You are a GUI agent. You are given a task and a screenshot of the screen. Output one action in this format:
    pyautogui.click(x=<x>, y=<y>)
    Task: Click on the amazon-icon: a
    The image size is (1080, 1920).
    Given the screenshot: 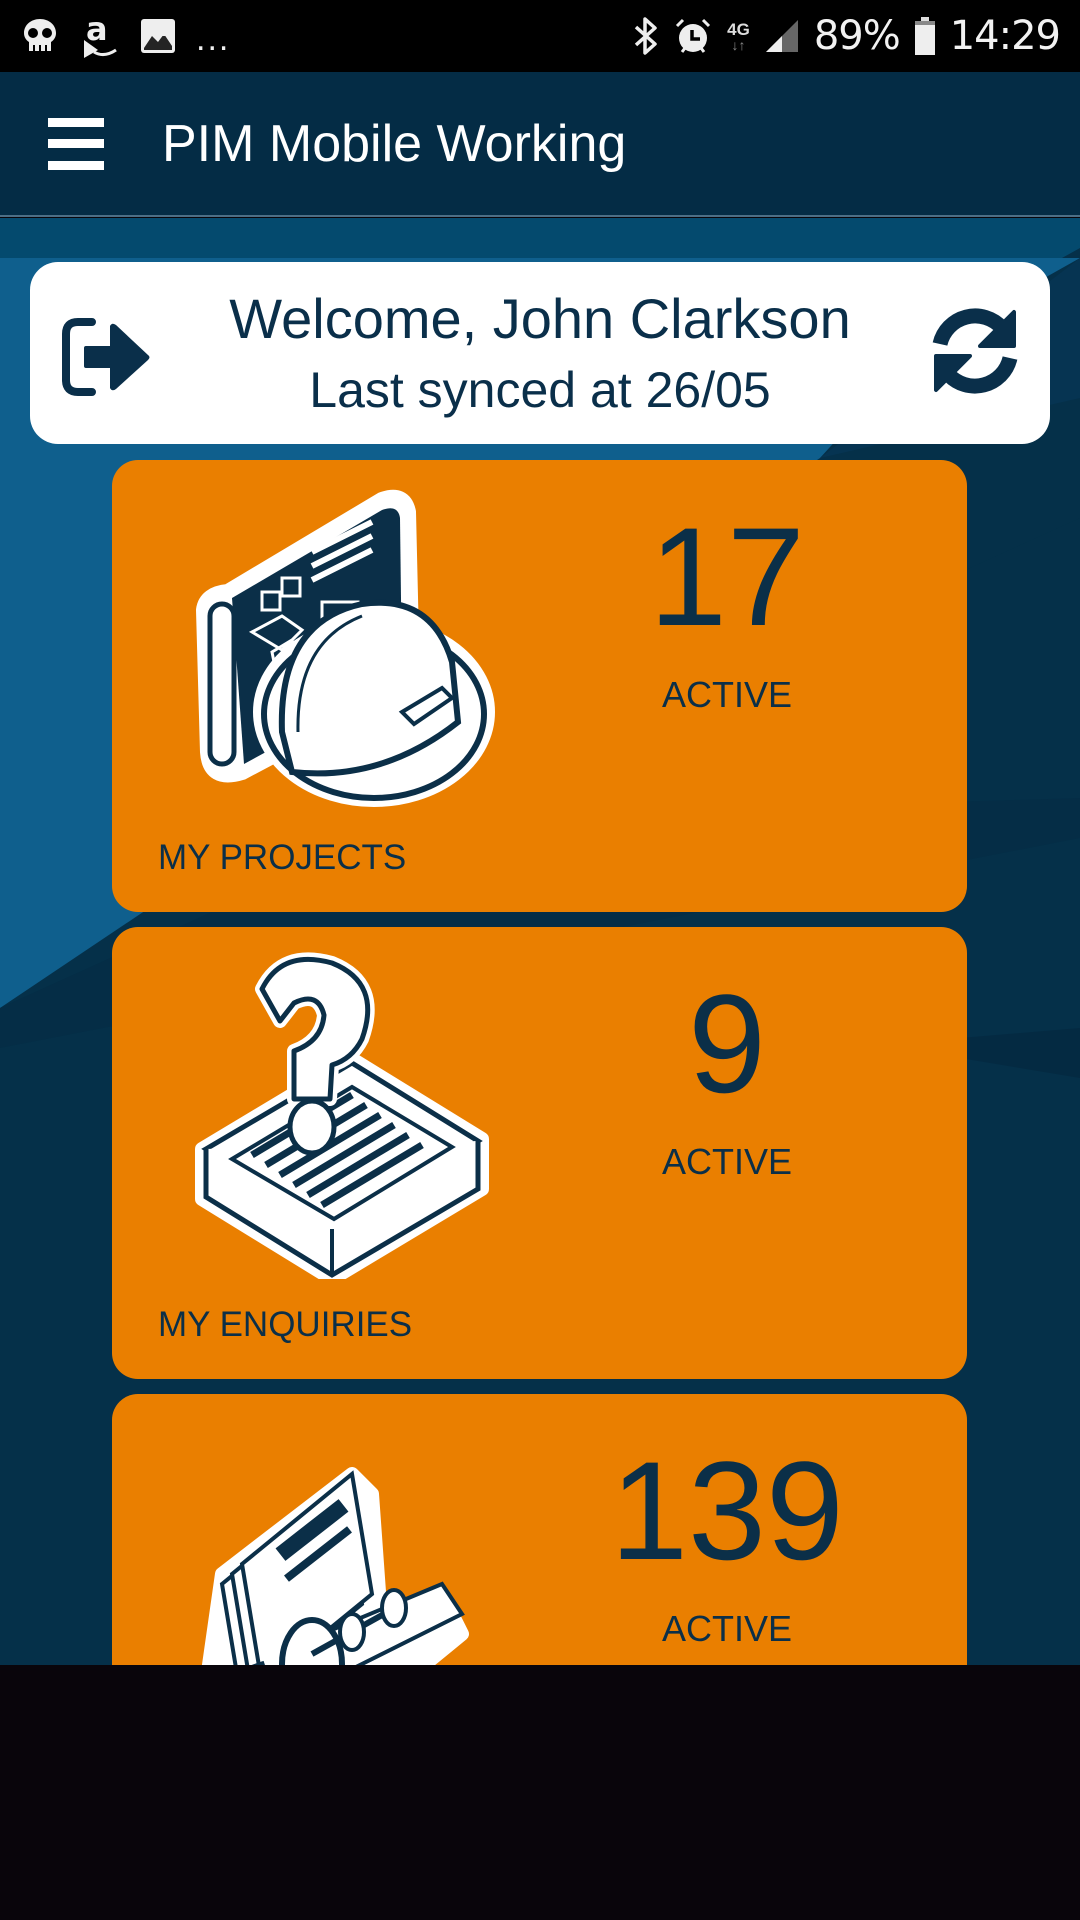 What is the action you would take?
    pyautogui.click(x=100, y=36)
    